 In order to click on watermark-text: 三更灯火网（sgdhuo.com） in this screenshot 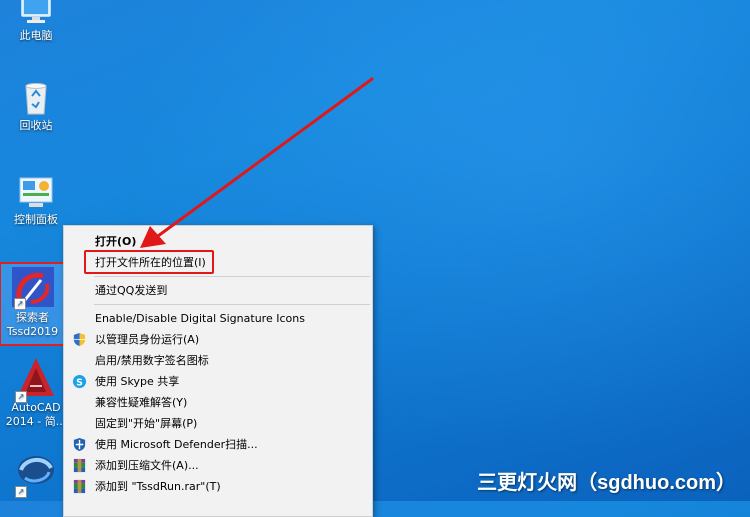, I will do `click(606, 483)`.